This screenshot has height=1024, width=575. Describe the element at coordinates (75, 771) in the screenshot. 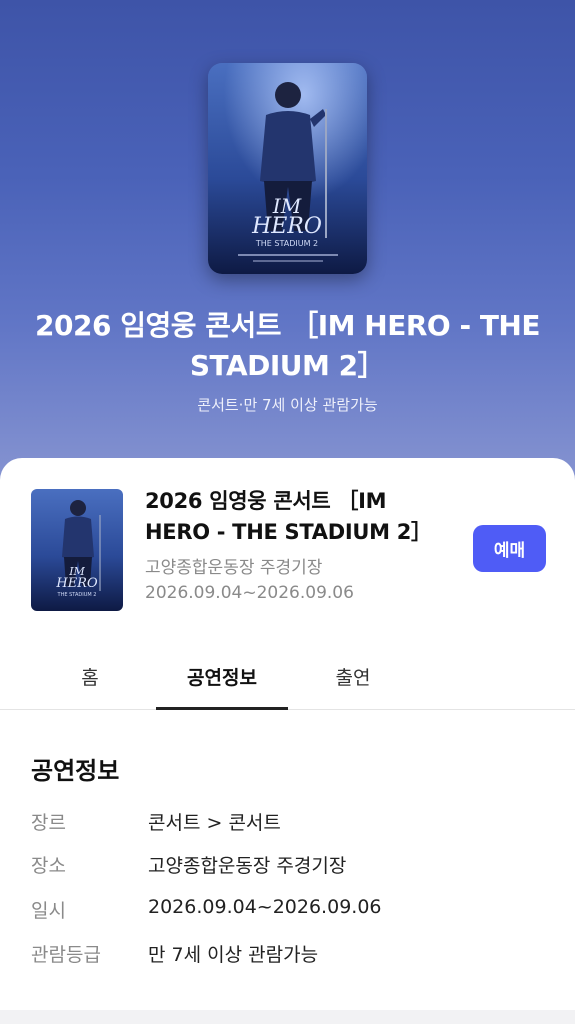

I see `section-title: 공연정보` at that location.